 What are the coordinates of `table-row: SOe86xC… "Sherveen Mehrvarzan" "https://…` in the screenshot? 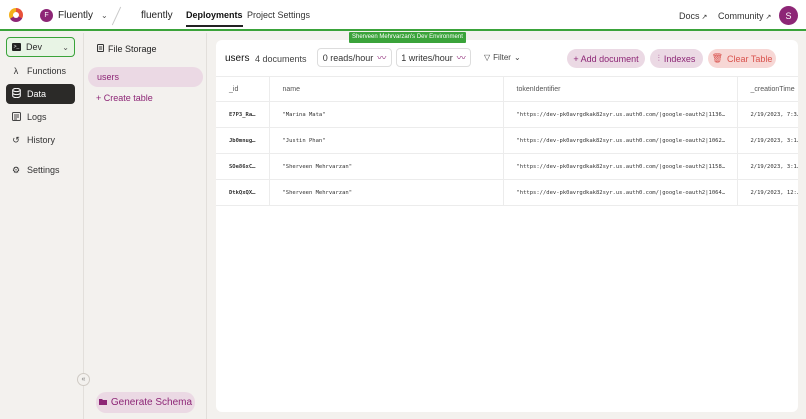 It's located at (507, 166).